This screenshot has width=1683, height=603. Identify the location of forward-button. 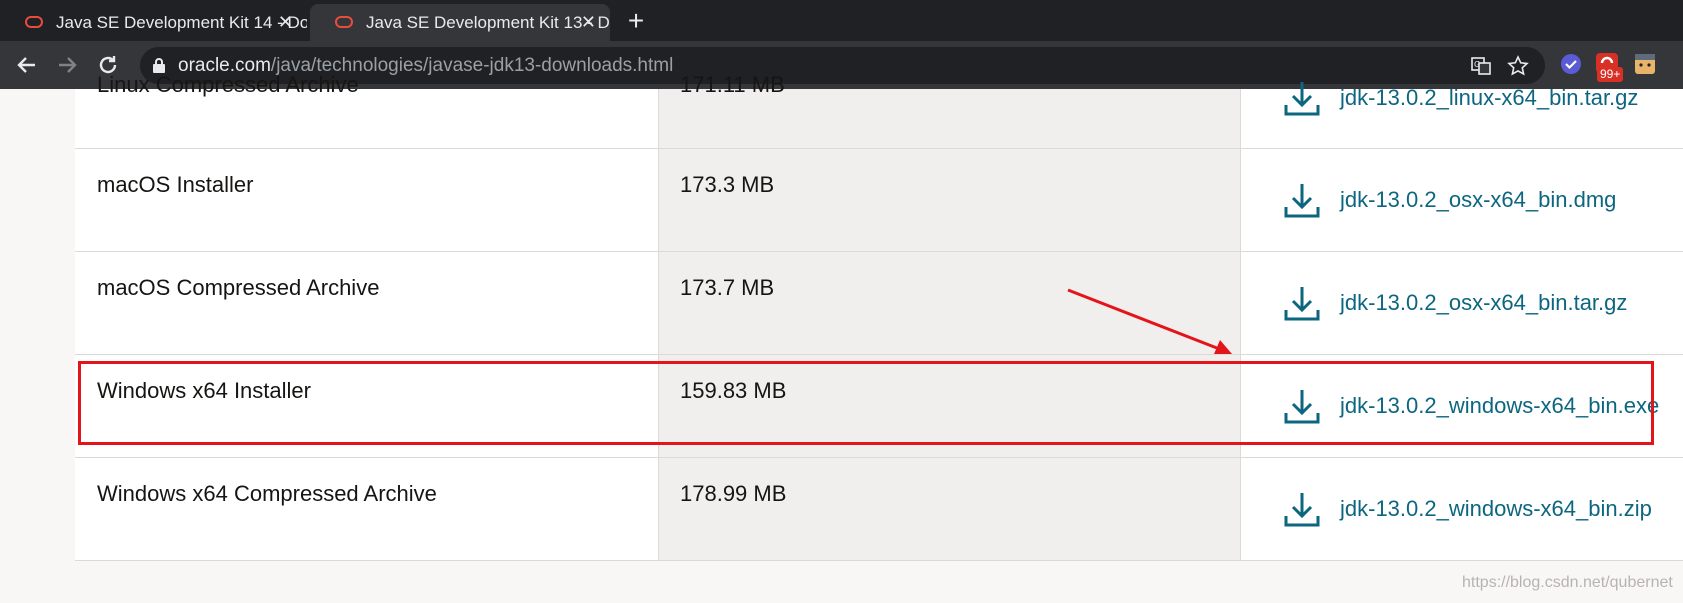
(67, 65).